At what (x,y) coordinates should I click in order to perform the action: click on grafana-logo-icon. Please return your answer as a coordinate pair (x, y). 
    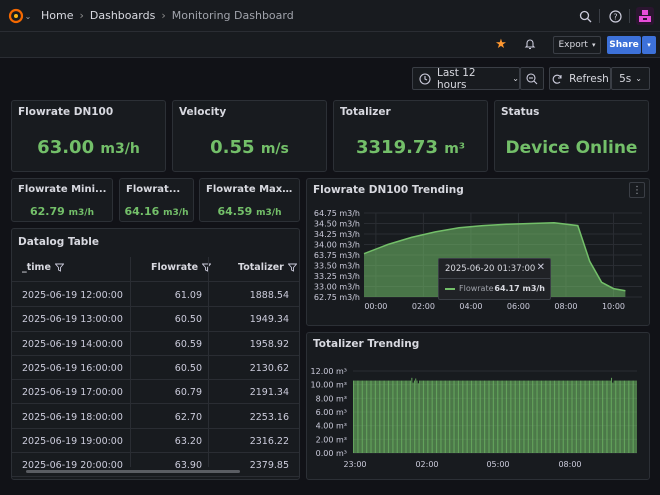
    Looking at the image, I should click on (16, 16).